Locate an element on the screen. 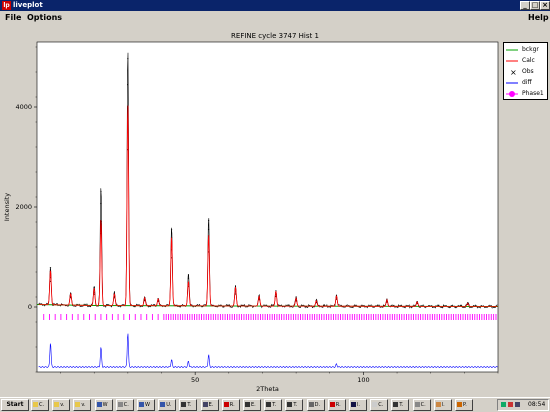 The height and width of the screenshot is (412, 550). legend-obs-label: Obs is located at coordinates (528, 71).